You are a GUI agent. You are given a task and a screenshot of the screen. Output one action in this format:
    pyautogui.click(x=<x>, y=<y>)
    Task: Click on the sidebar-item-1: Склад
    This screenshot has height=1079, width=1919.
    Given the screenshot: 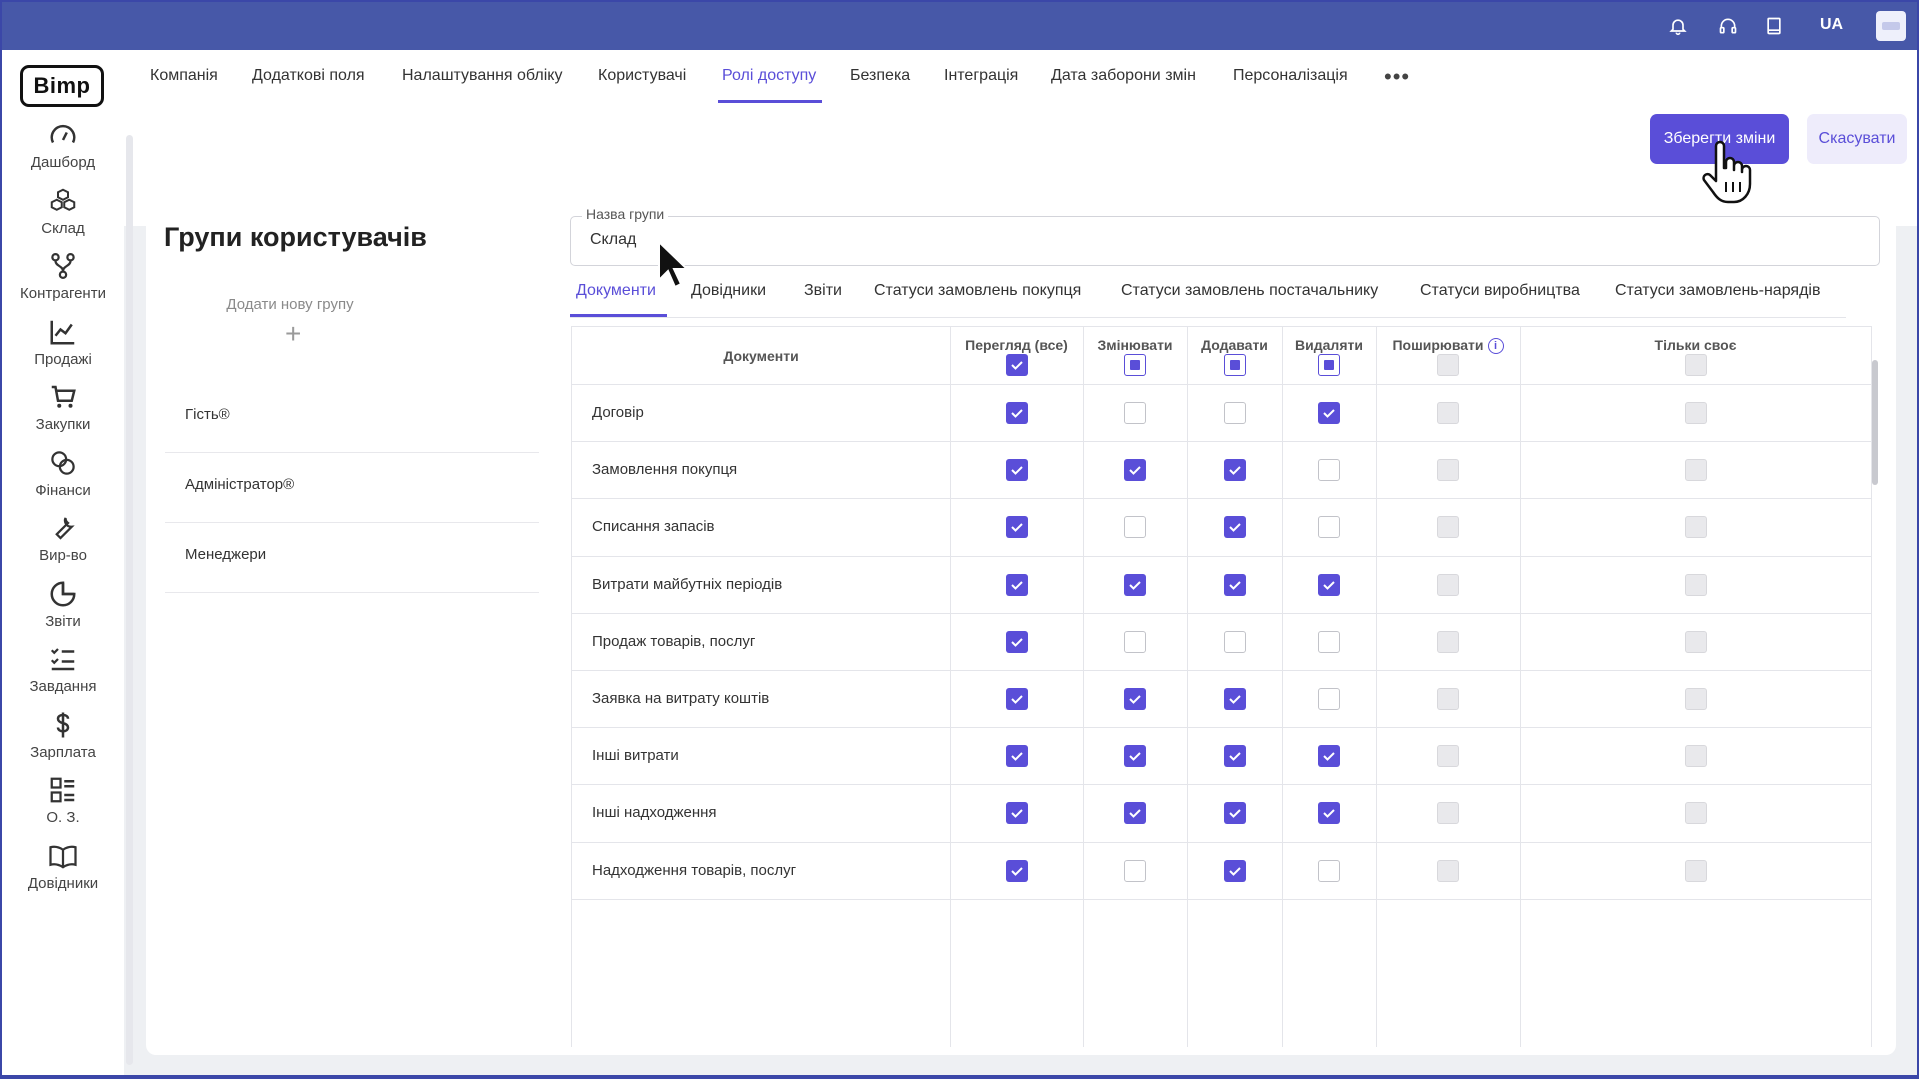 What is the action you would take?
    pyautogui.click(x=63, y=221)
    